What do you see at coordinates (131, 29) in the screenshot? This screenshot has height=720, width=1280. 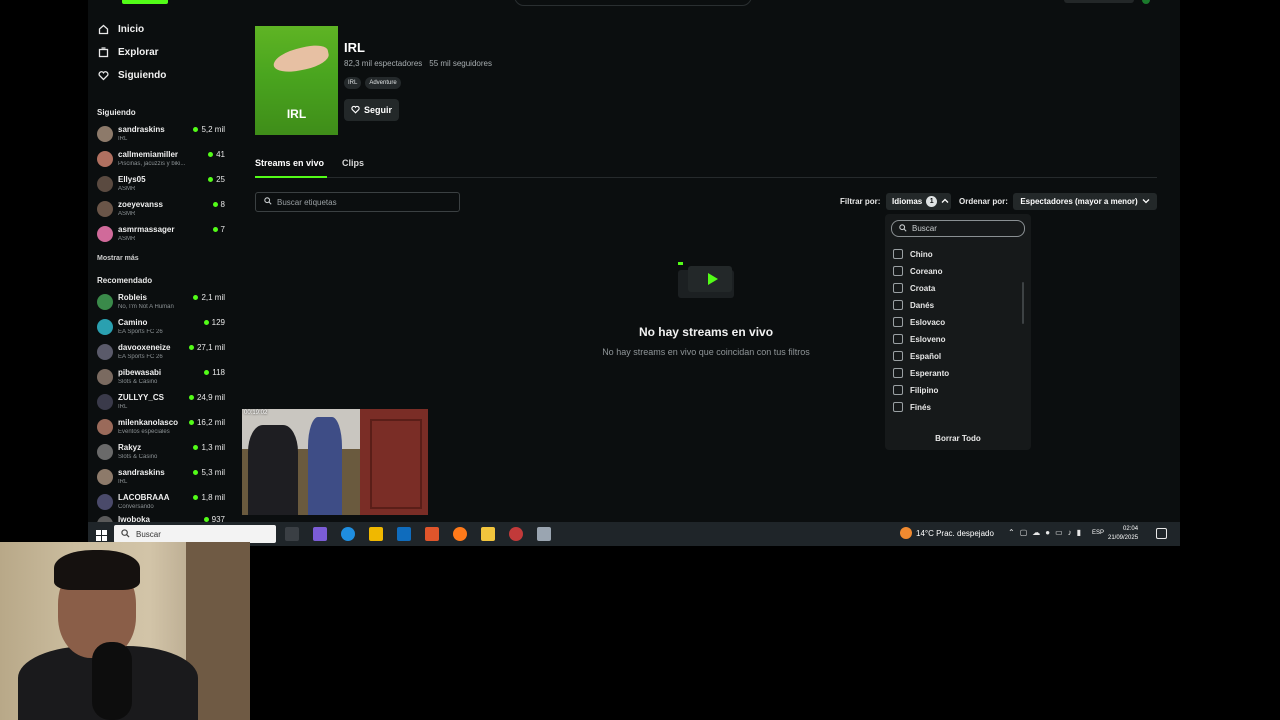 I see `nav-home-label: Inicio` at bounding box center [131, 29].